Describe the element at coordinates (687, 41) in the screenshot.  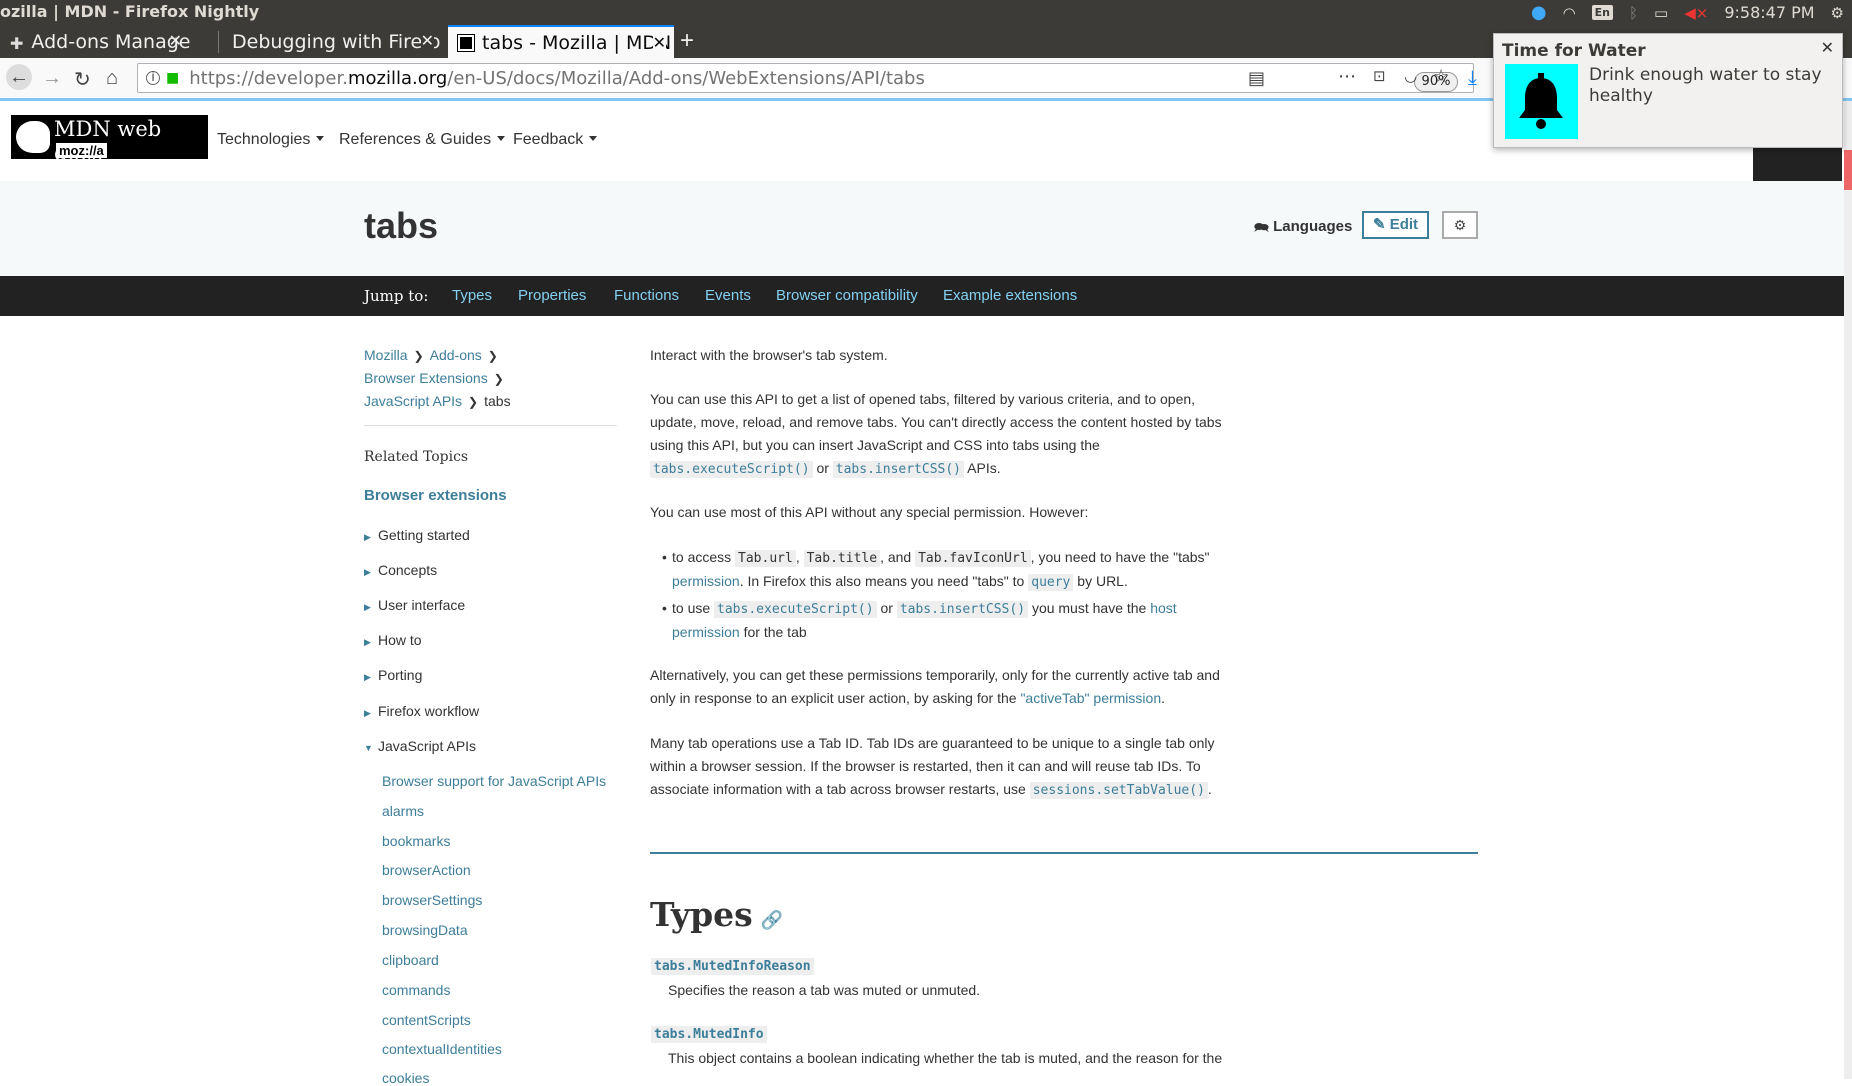
I see `new-tab-icon: +` at that location.